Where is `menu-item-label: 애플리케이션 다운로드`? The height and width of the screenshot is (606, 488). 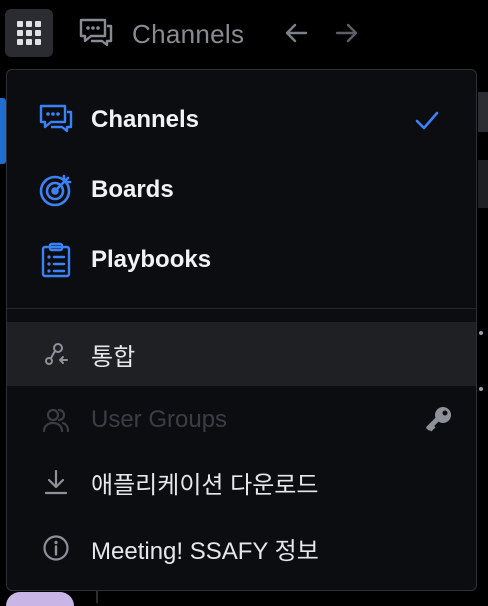 menu-item-label: 애플리케이션 다운로드 is located at coordinates (205, 485).